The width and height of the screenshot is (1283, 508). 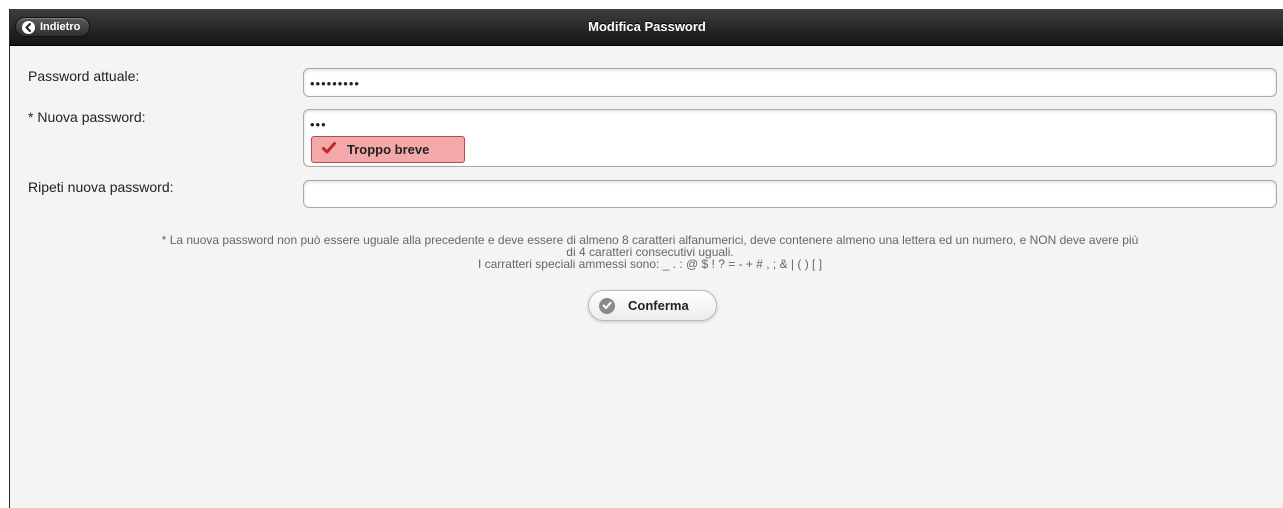 I want to click on repeat-password-field, so click(x=790, y=194).